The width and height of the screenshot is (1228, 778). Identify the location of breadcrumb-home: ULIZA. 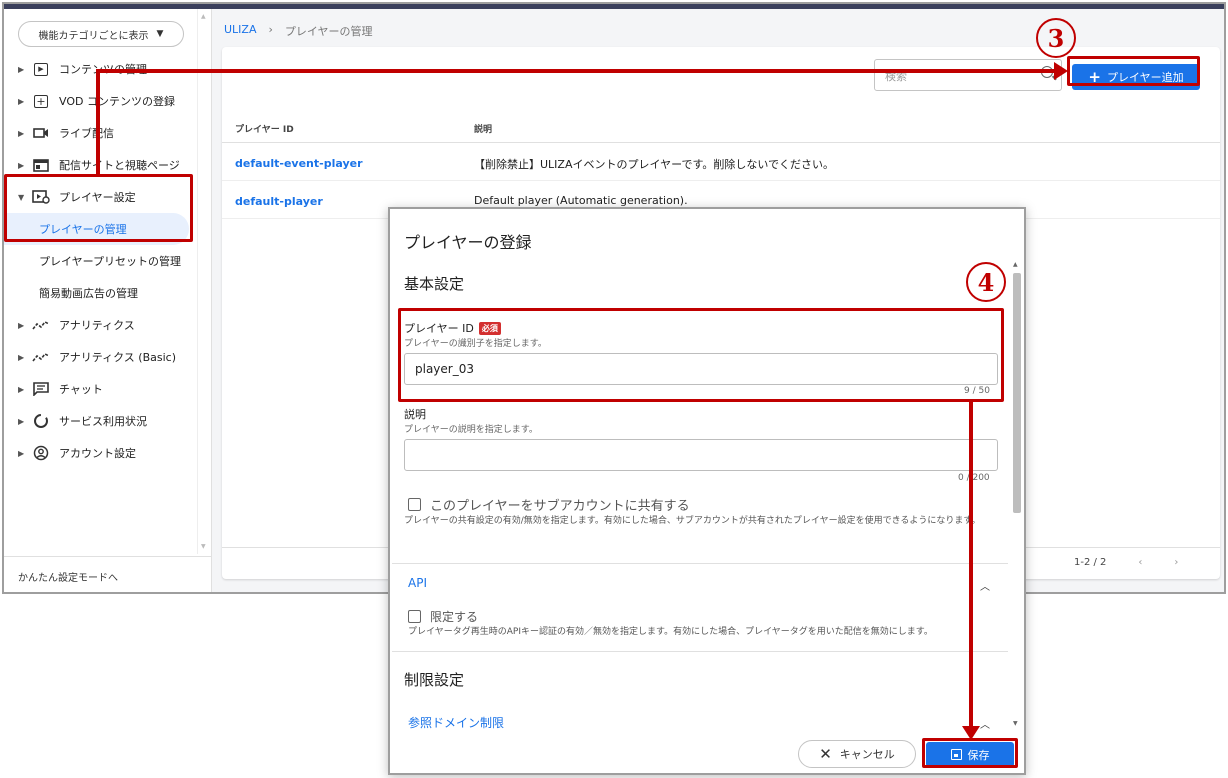
(240, 31).